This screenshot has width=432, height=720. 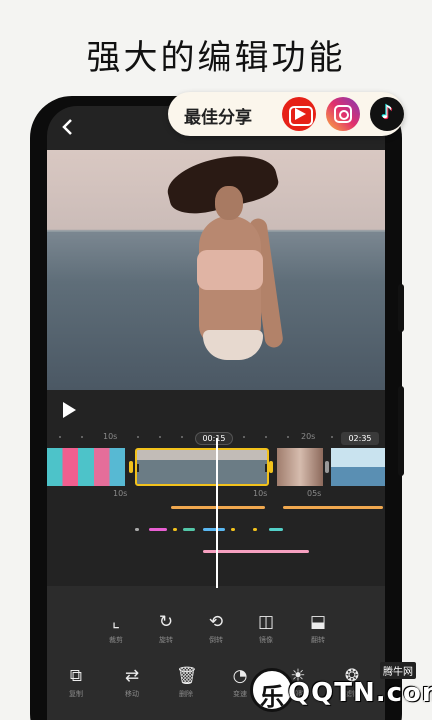 What do you see at coordinates (314, 493) in the screenshot?
I see `clip-duration-label: 05s` at bounding box center [314, 493].